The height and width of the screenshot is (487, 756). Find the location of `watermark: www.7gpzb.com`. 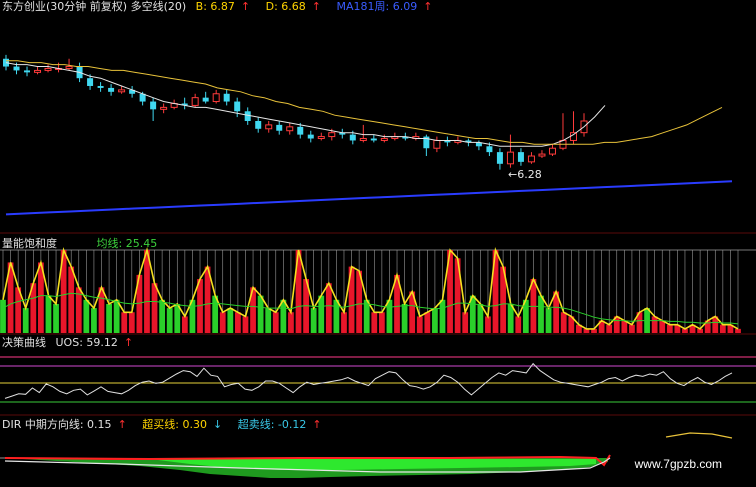

watermark: www.7gpzb.com is located at coordinates (678, 464).